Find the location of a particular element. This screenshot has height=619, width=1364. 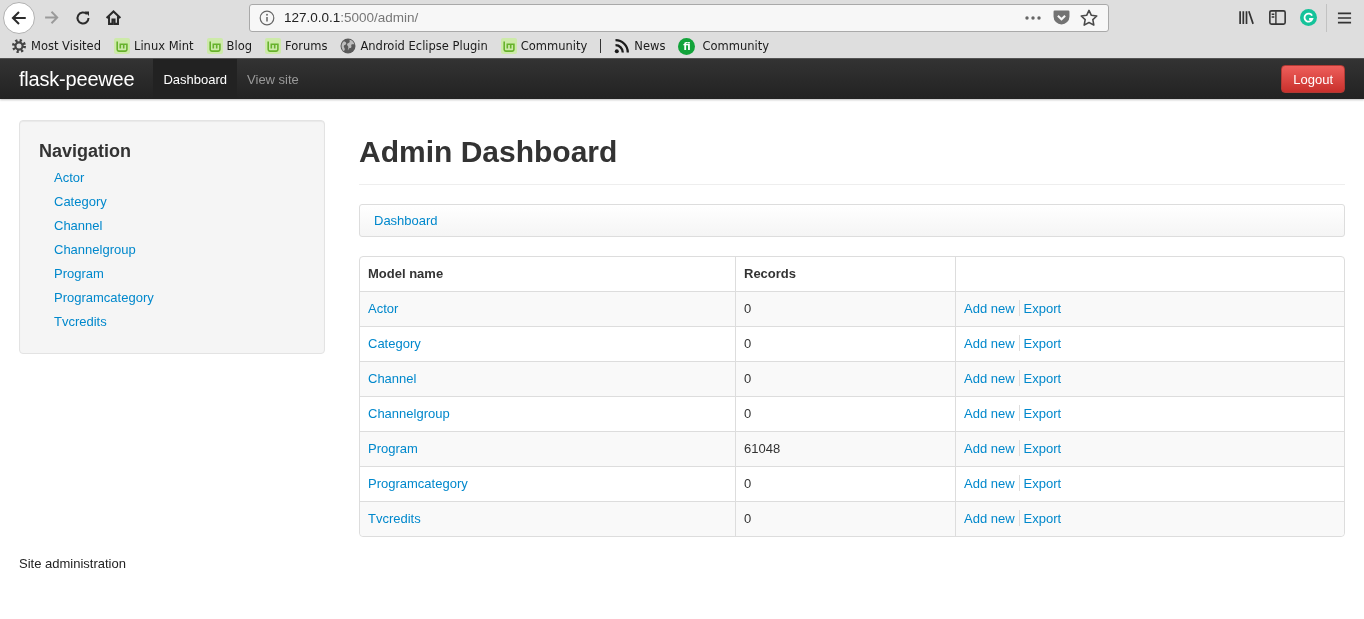

globe-icon is located at coordinates (348, 46).